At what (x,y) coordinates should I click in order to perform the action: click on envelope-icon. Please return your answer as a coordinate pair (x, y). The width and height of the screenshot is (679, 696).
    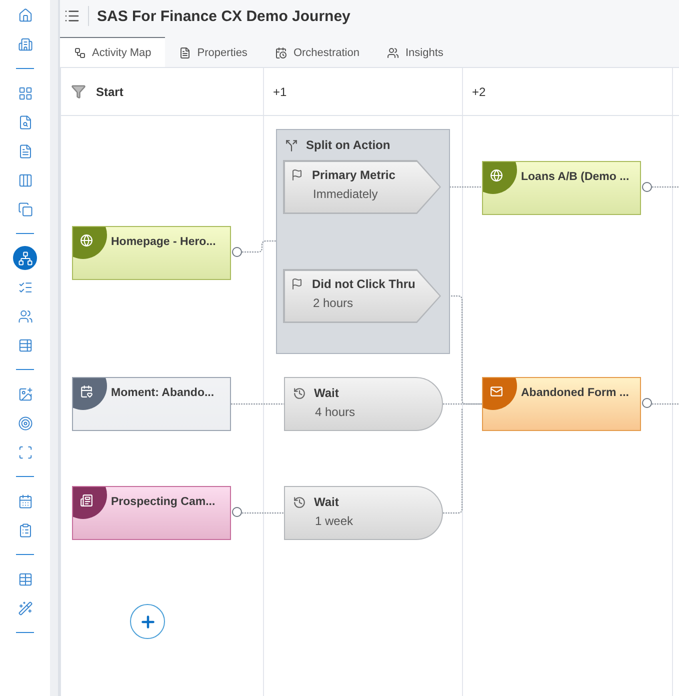
    Looking at the image, I should click on (496, 391).